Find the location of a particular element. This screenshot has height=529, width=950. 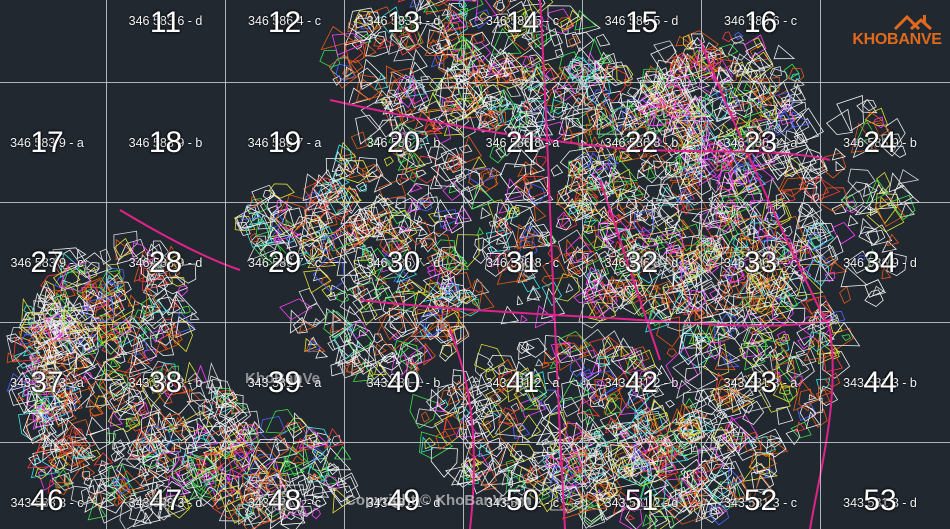

sheet-number: 33 is located at coordinates (760, 262).